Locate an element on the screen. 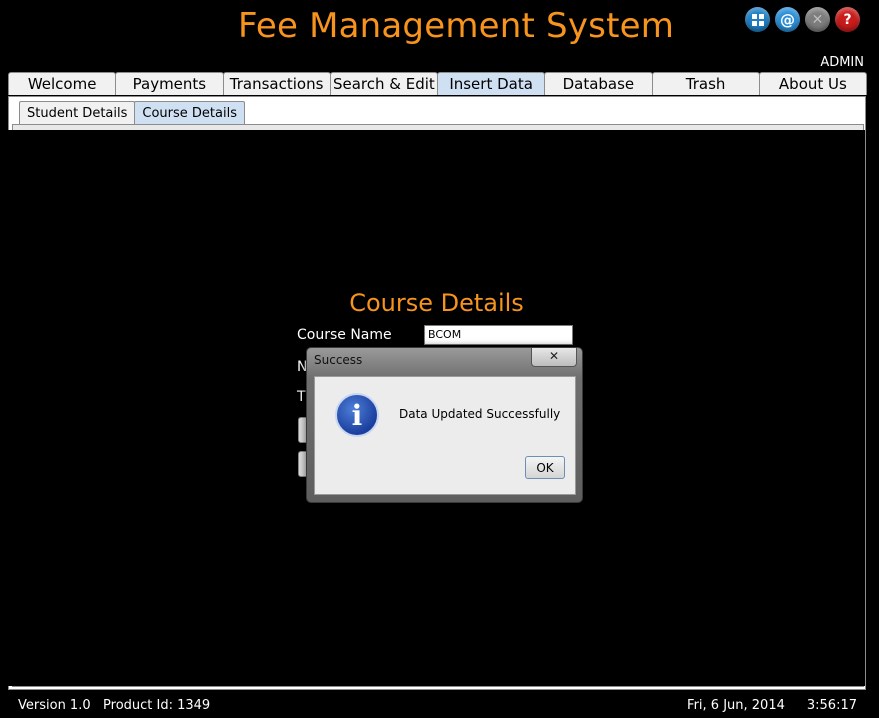 This screenshot has height=718, width=879. version-label: Version 1.0 is located at coordinates (54, 705).